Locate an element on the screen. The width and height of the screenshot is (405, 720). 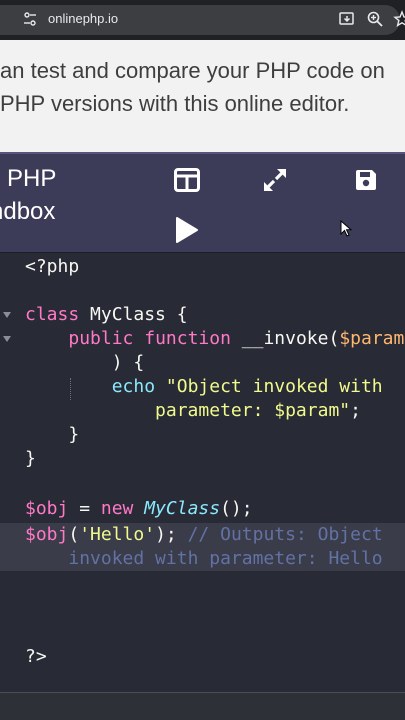
new-class-name: MyClass is located at coordinates (182, 508).